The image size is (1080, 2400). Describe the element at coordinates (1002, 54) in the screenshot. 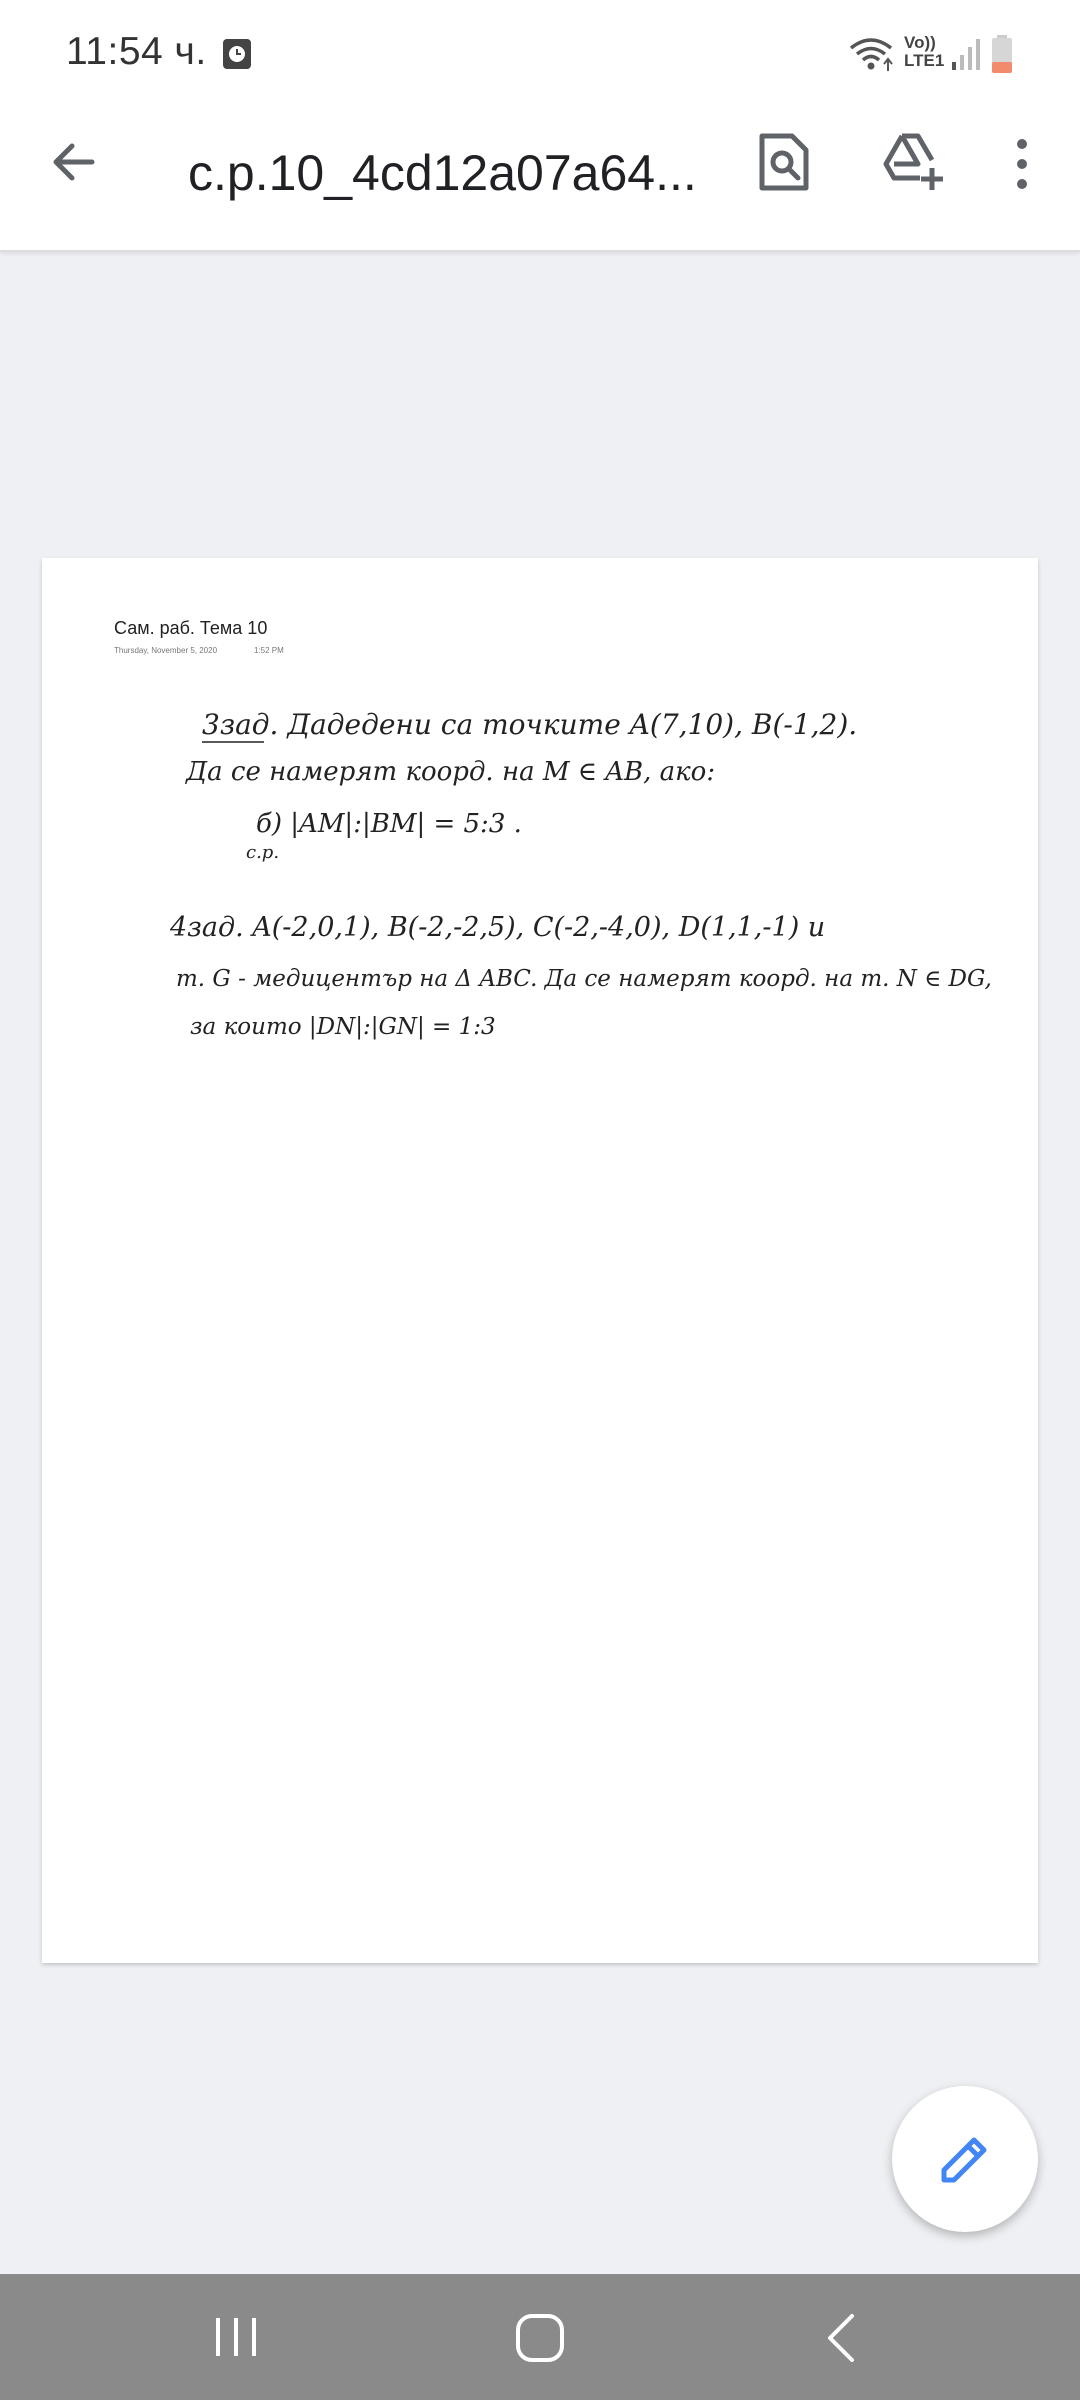

I see `battery-icon` at that location.